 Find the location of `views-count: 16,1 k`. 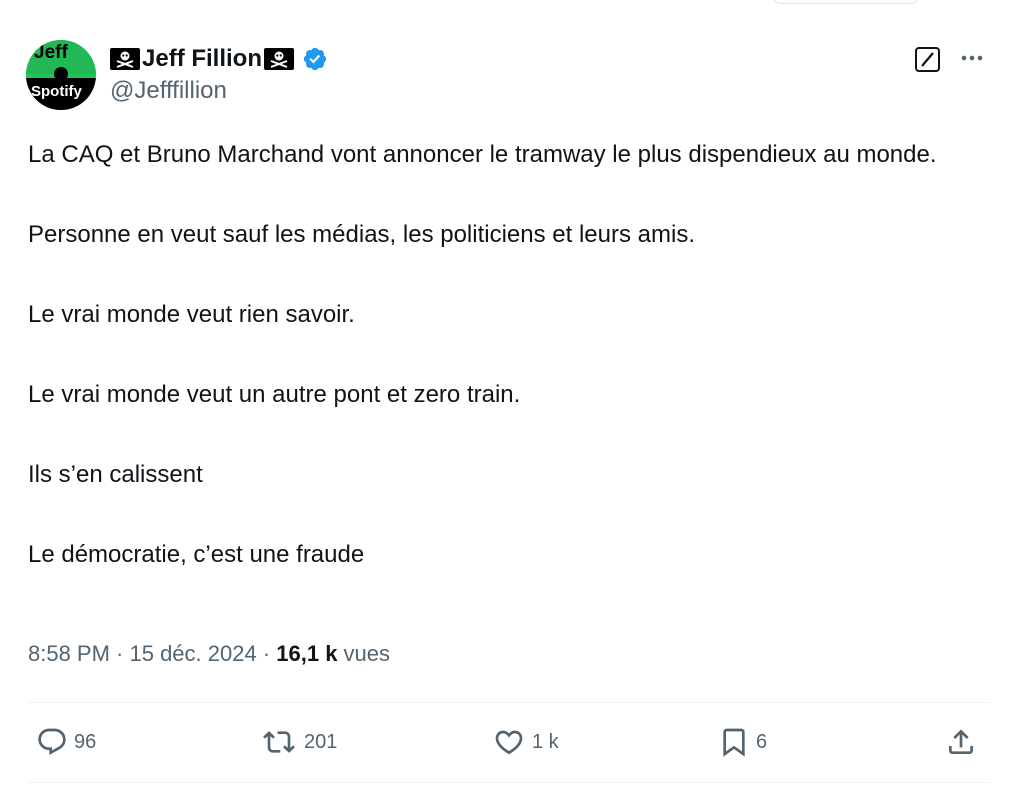

views-count: 16,1 k is located at coordinates (306, 653).